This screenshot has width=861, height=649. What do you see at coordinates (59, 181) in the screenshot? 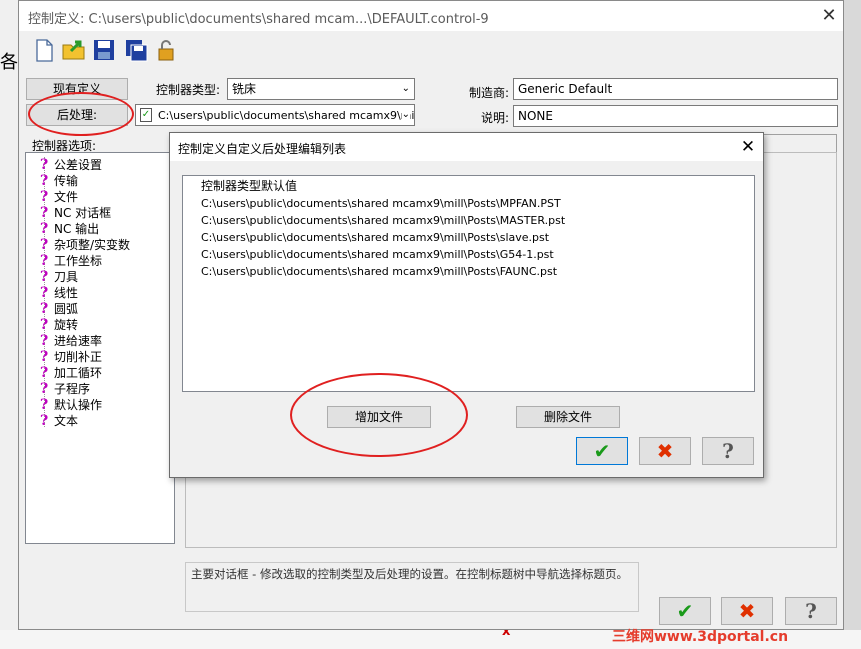
I see `tree-item: ? 传输` at bounding box center [59, 181].